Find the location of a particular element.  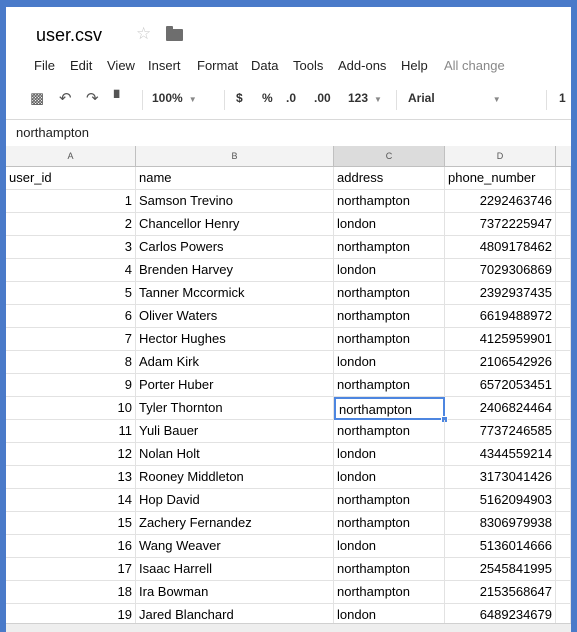

cell-phone: 2406824464 is located at coordinates (500, 408).